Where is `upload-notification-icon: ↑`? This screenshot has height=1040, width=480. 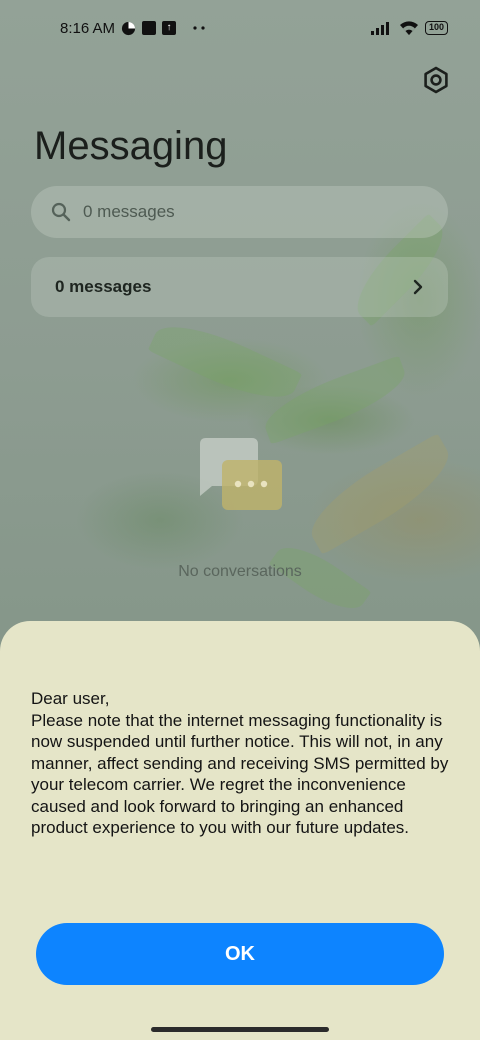
upload-notification-icon: ↑ is located at coordinates (169, 28).